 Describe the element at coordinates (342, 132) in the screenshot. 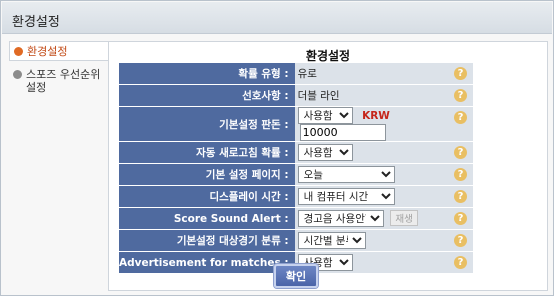

I see `bet-amount-input` at that location.